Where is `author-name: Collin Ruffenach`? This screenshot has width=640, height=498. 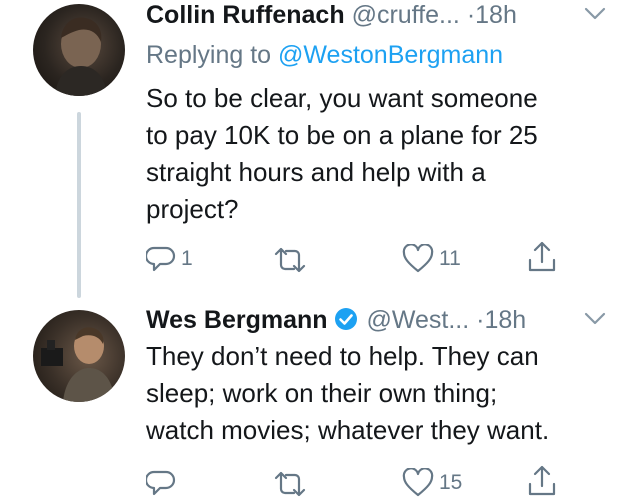
author-name: Collin Ruffenach is located at coordinates (245, 15).